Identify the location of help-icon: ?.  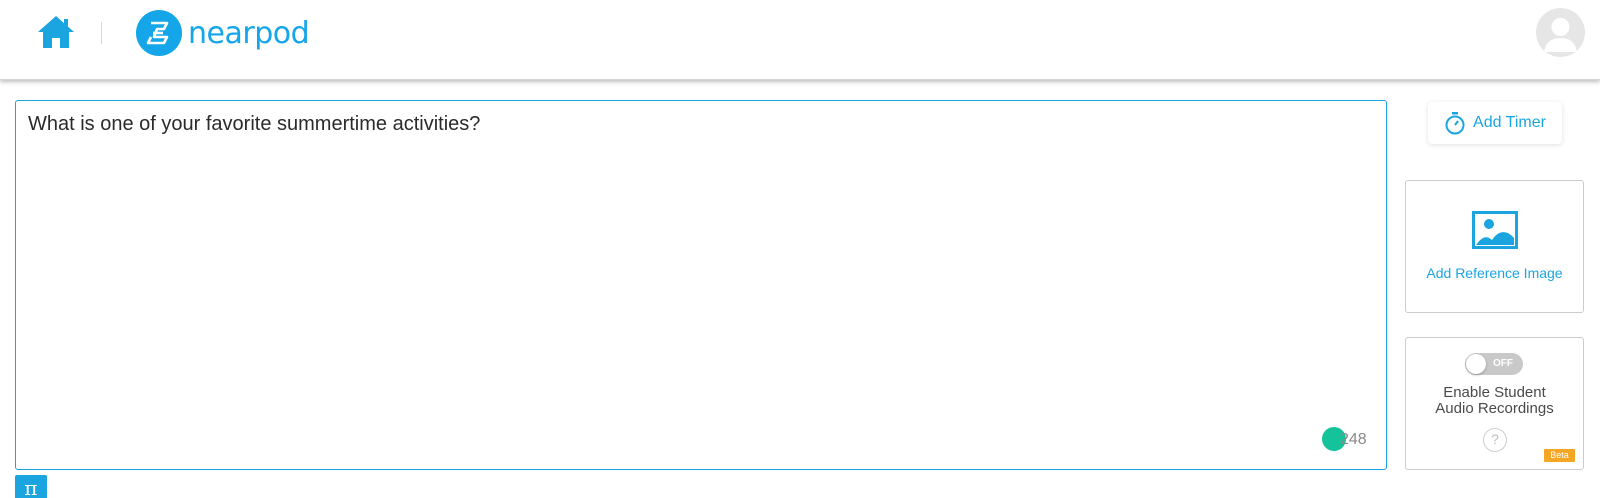
(1495, 440).